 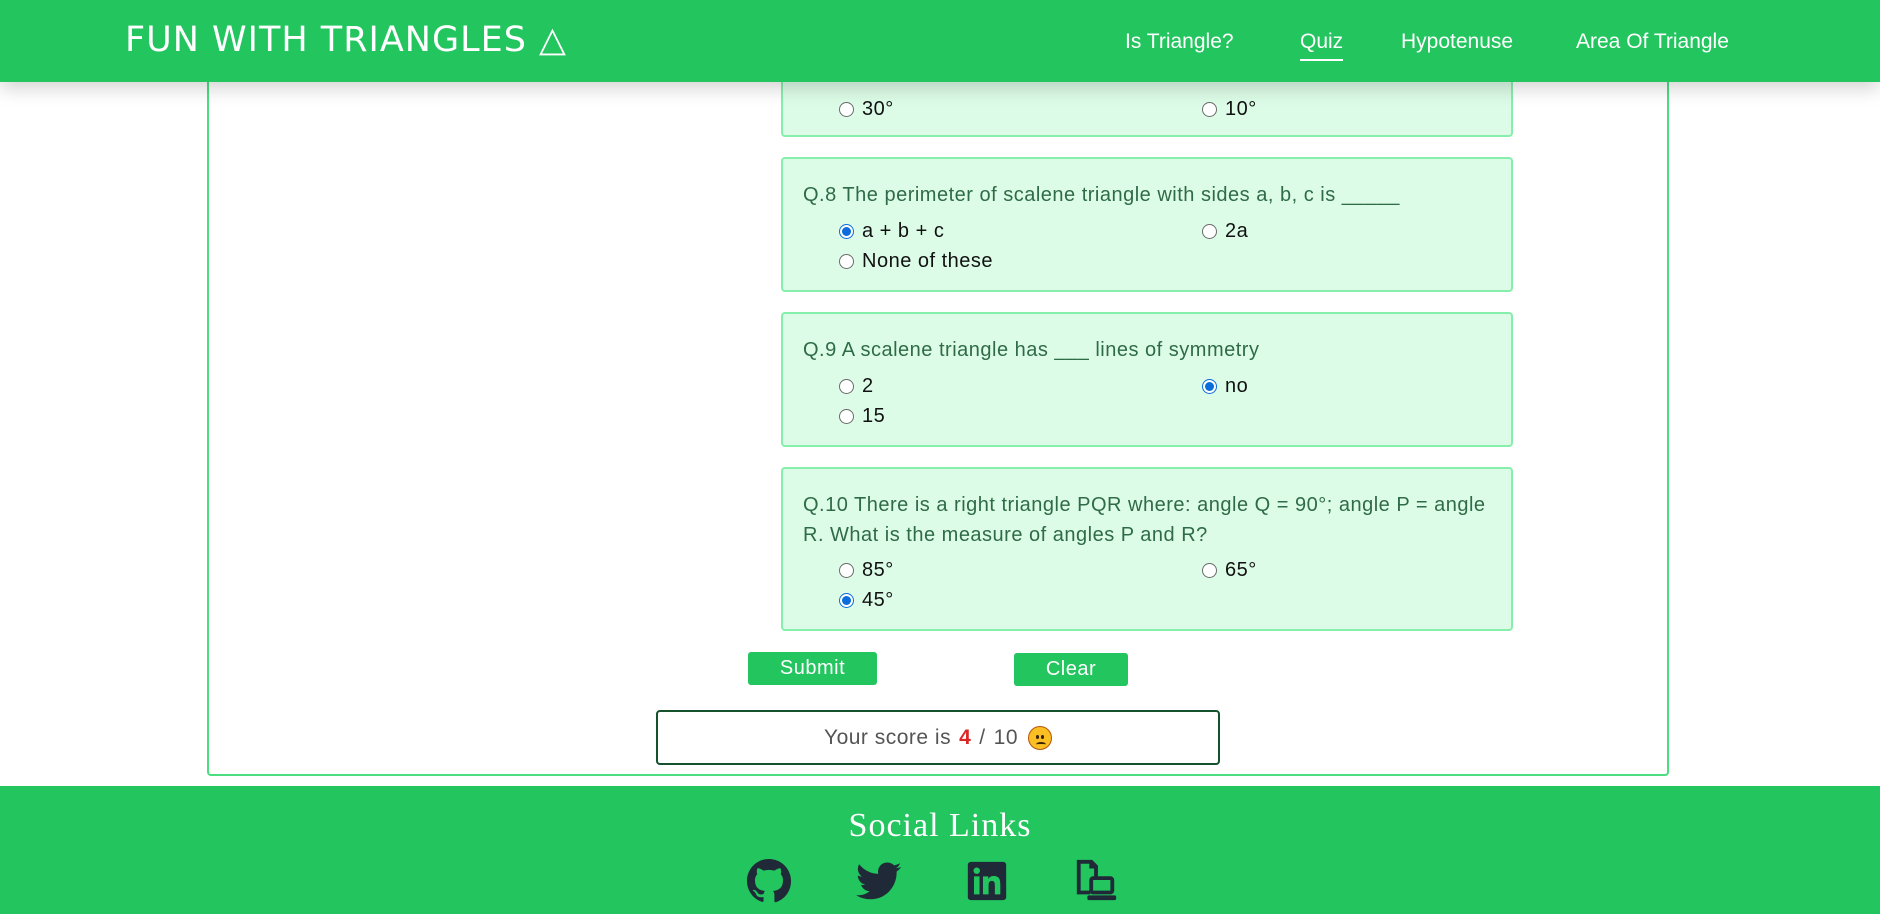 What do you see at coordinates (1040, 737) in the screenshot?
I see `sad-face-icon` at bounding box center [1040, 737].